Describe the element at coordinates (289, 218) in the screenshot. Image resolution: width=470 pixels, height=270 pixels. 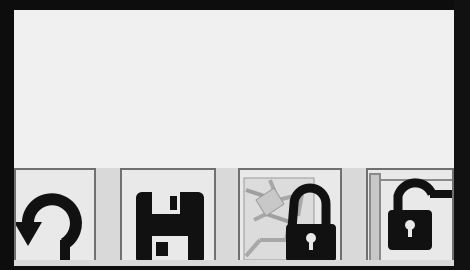
I see `map-lock-icon` at that location.